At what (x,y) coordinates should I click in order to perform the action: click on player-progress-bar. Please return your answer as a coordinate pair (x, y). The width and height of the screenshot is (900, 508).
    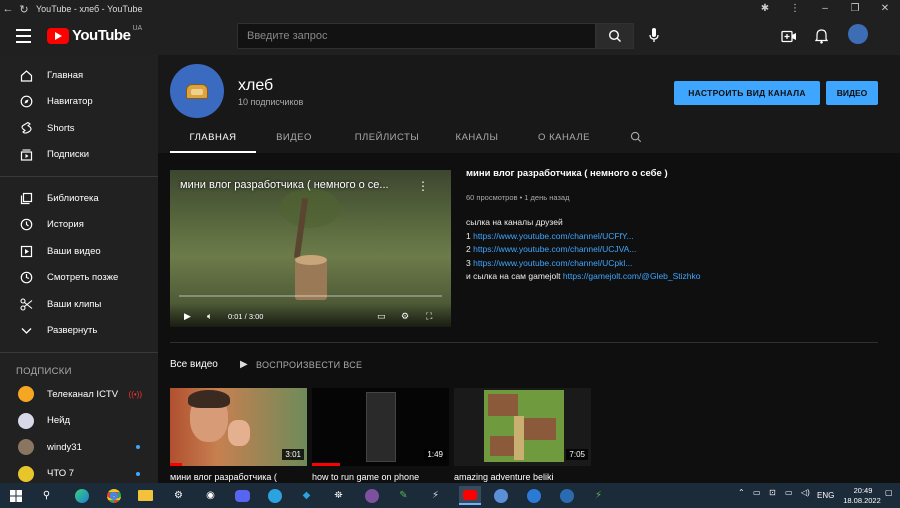
    Looking at the image, I should click on (310, 296).